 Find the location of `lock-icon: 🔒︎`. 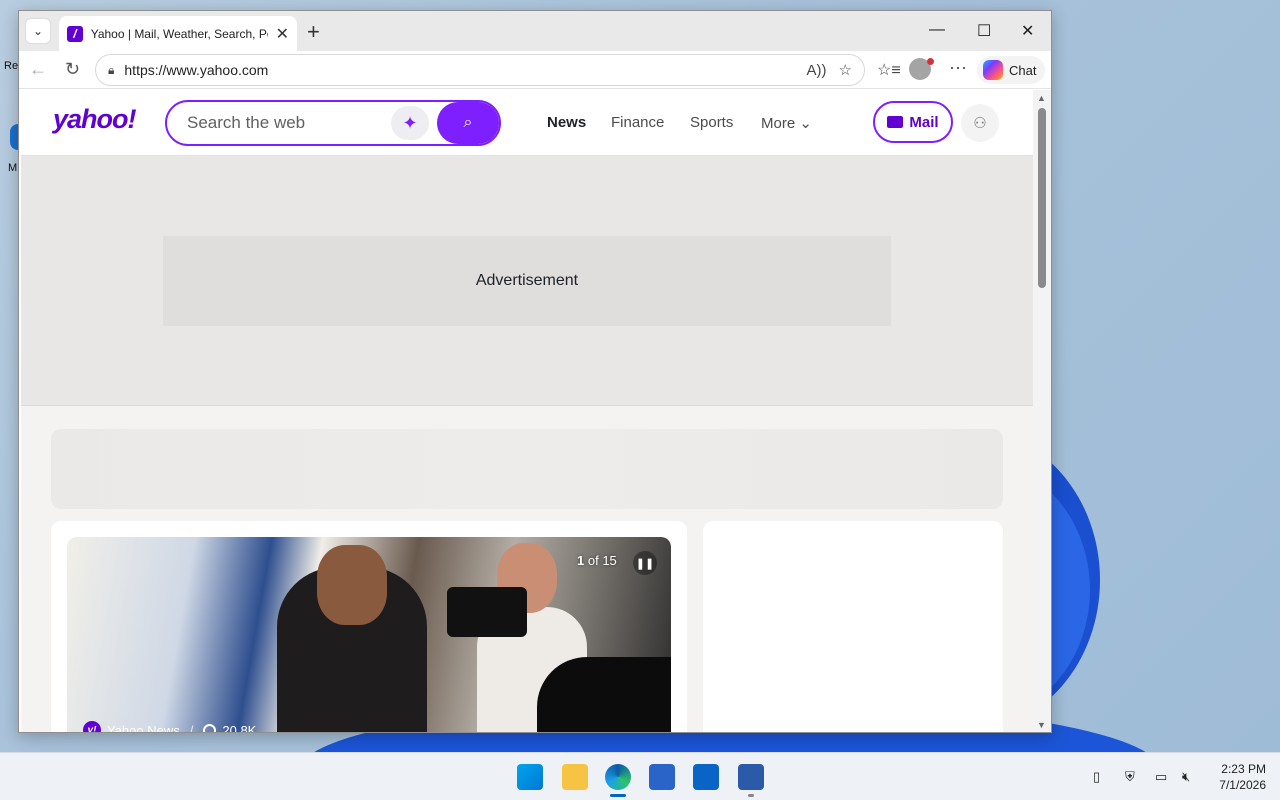

lock-icon: 🔒︎ is located at coordinates (111, 70).